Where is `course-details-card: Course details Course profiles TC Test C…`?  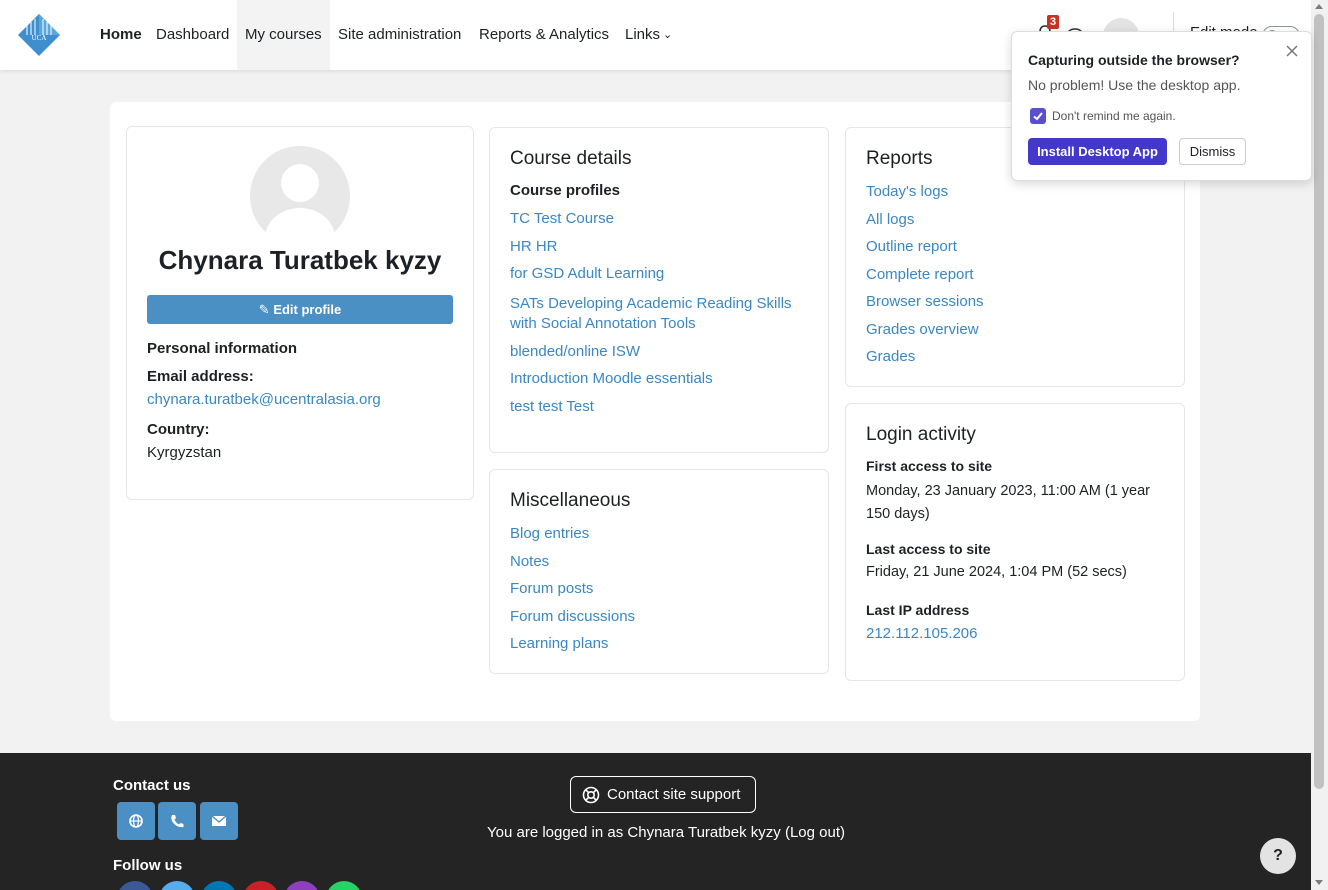 course-details-card: Course details Course profiles TC Test C… is located at coordinates (659, 290).